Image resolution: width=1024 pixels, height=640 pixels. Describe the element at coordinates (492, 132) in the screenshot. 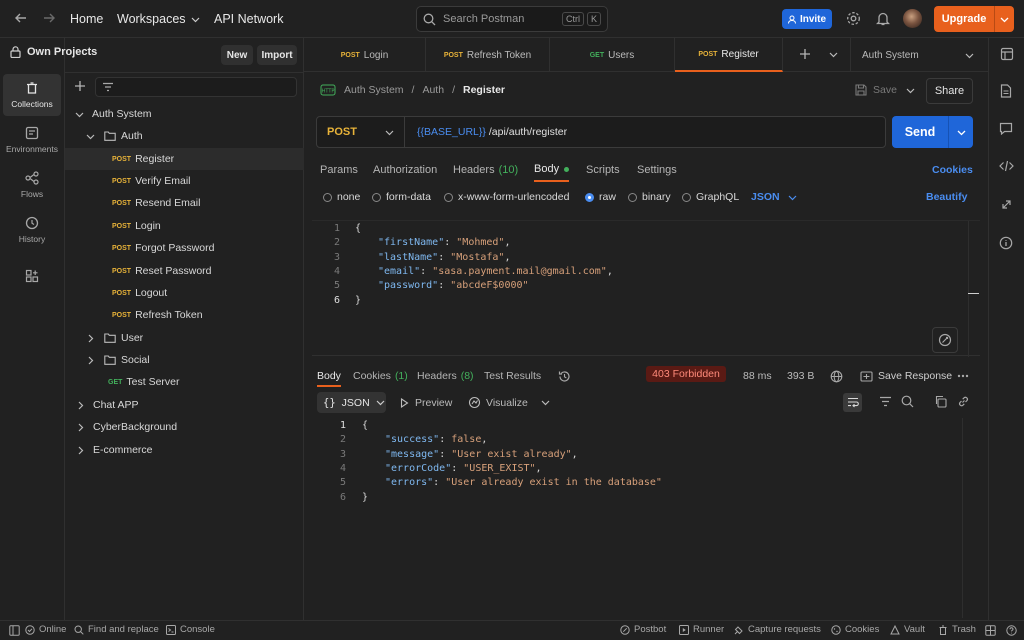

I see `url-input: {{BASE_URL}} /api/auth/register` at that location.